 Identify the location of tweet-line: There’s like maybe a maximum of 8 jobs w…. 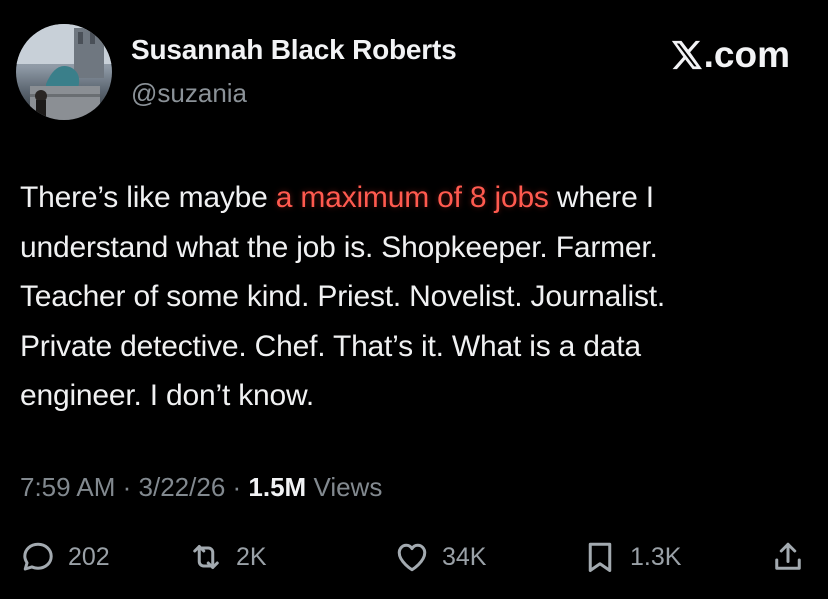
(420, 198).